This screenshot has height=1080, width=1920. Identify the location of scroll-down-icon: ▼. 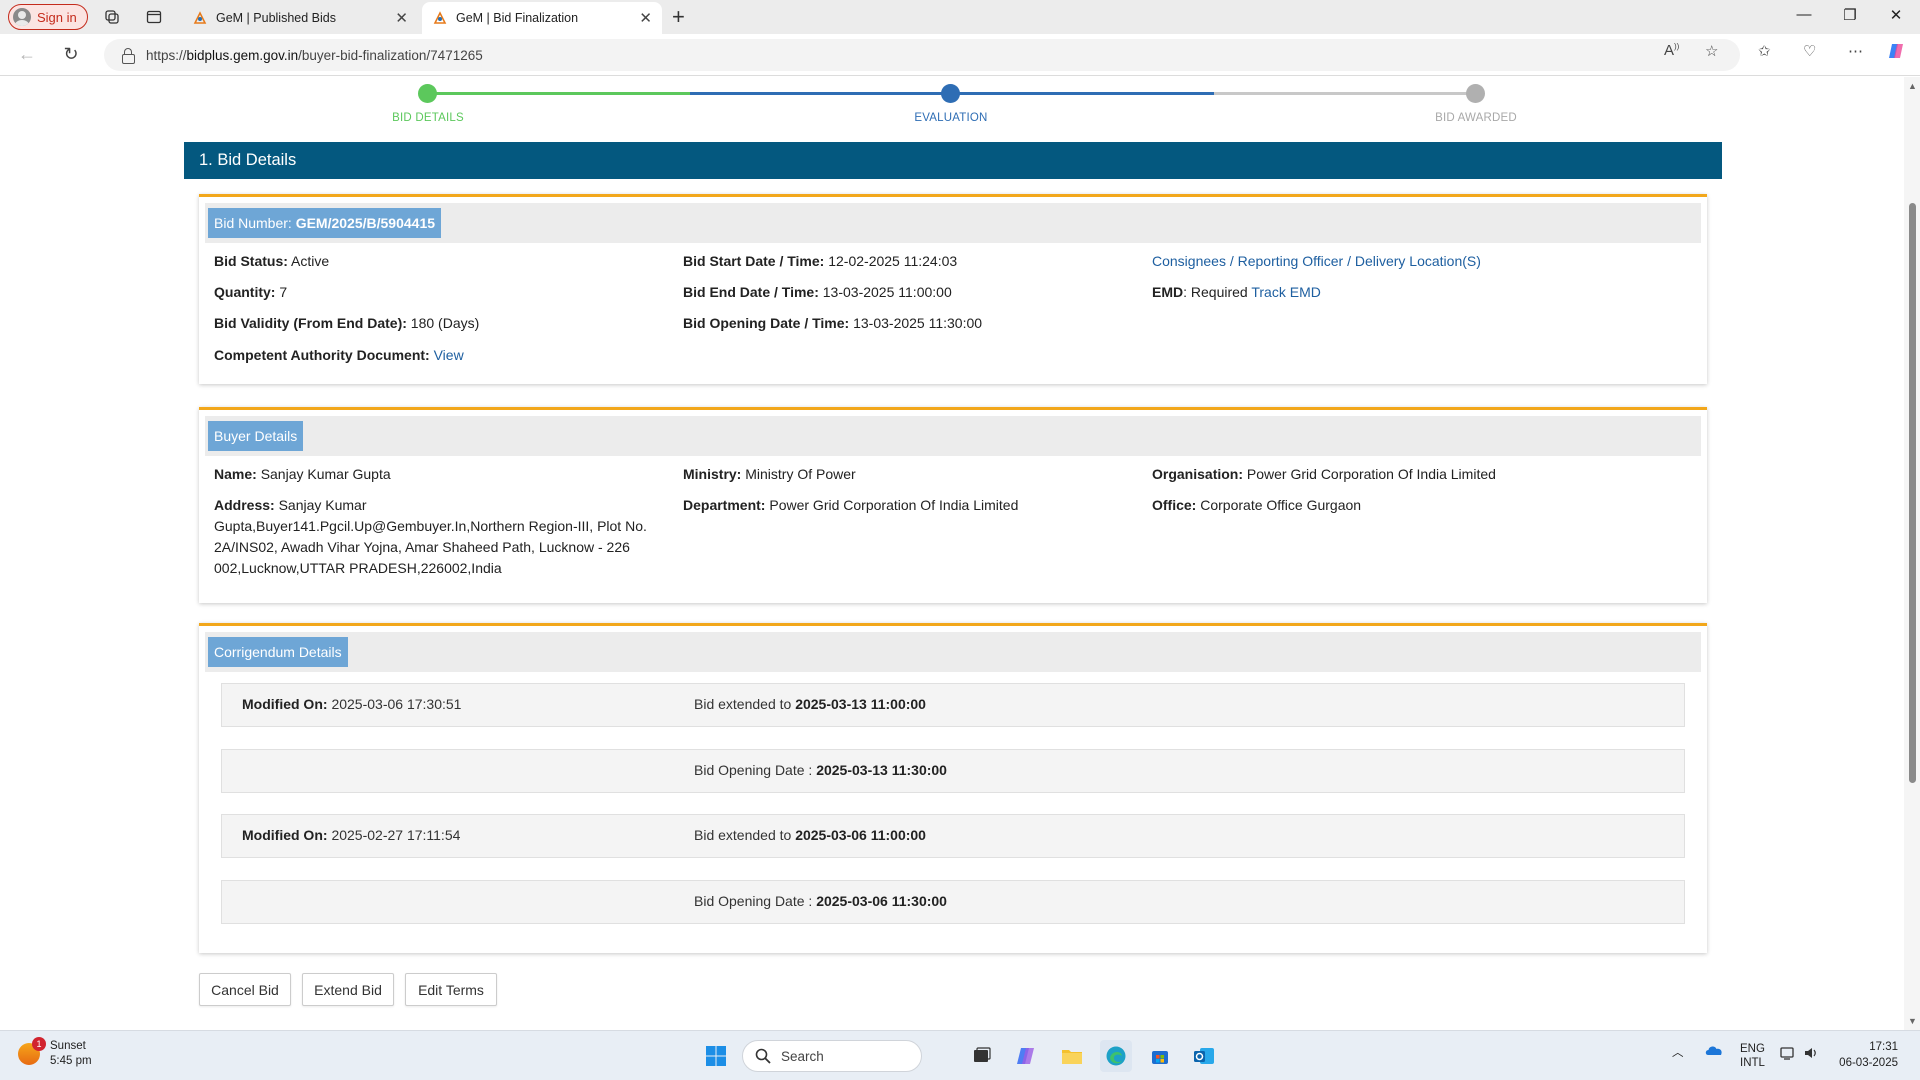
(1912, 1021).